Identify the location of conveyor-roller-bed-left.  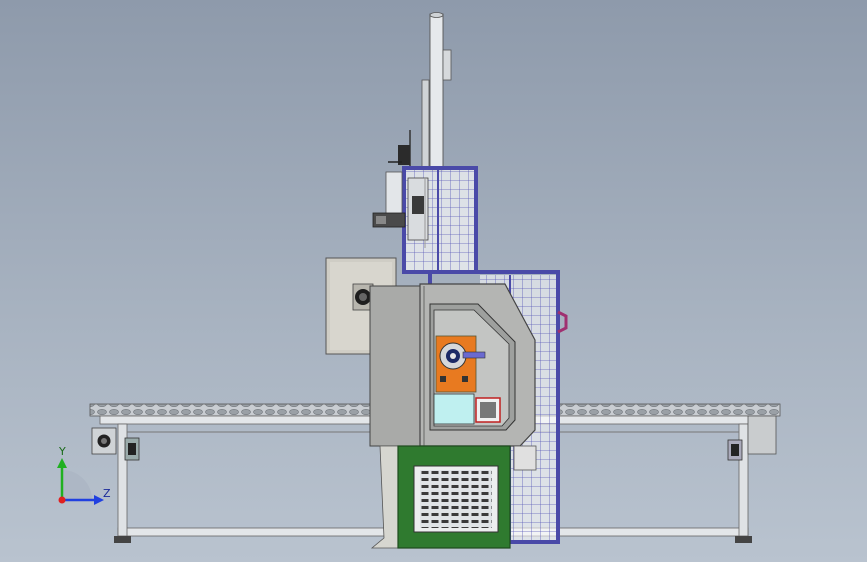
(235, 410).